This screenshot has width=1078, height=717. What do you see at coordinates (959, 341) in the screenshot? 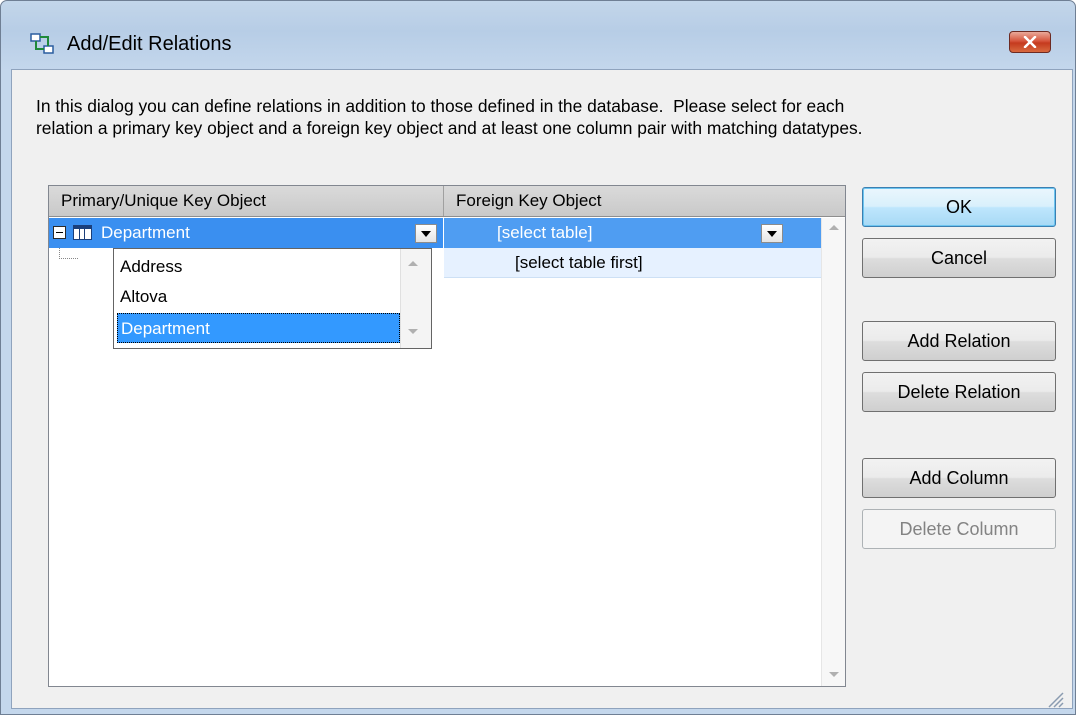
I see `add-relation-button: Add Relation` at bounding box center [959, 341].